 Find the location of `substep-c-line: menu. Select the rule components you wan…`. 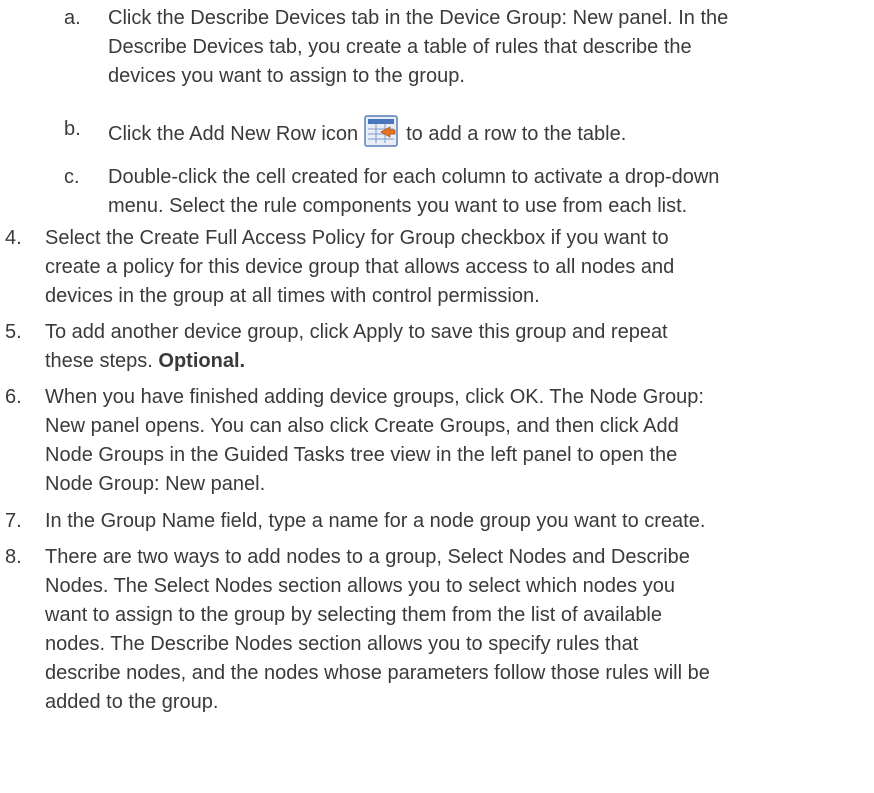

substep-c-line: menu. Select the rule components you wan… is located at coordinates (398, 206).